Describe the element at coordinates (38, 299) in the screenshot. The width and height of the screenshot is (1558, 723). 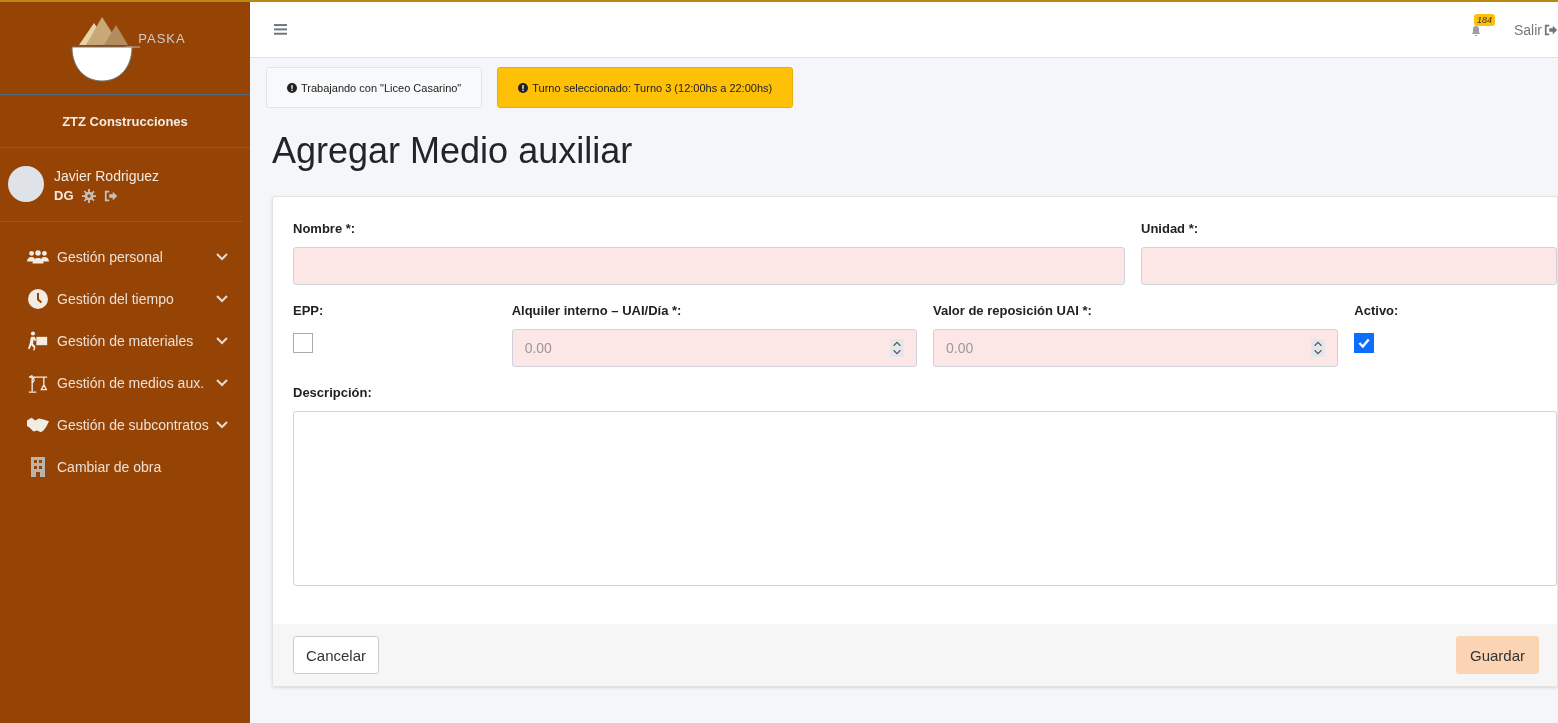
I see `clock-icon` at that location.